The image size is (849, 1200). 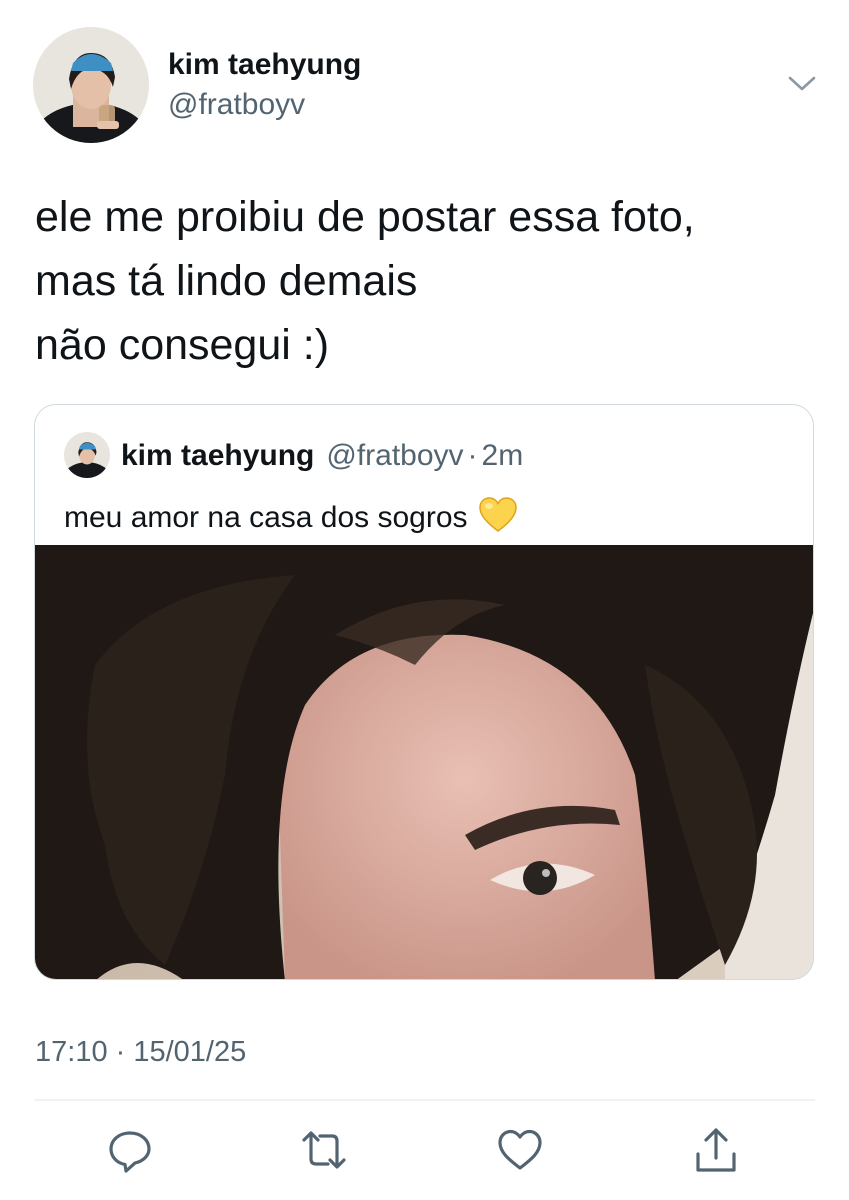 What do you see at coordinates (130, 1150) in the screenshot?
I see `reply-icon` at bounding box center [130, 1150].